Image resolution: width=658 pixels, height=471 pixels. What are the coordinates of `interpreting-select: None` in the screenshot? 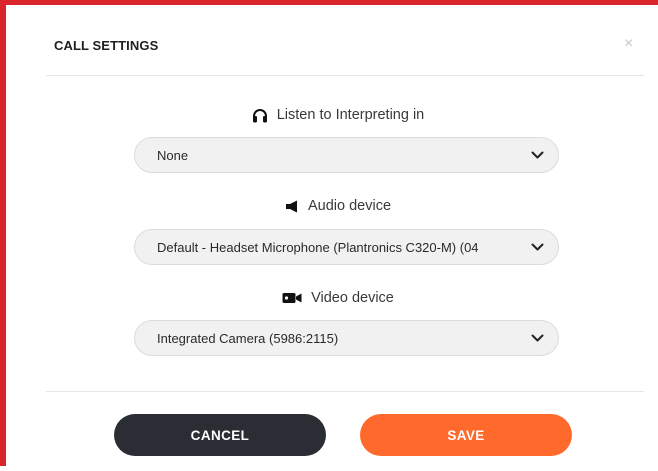 It's located at (346, 155).